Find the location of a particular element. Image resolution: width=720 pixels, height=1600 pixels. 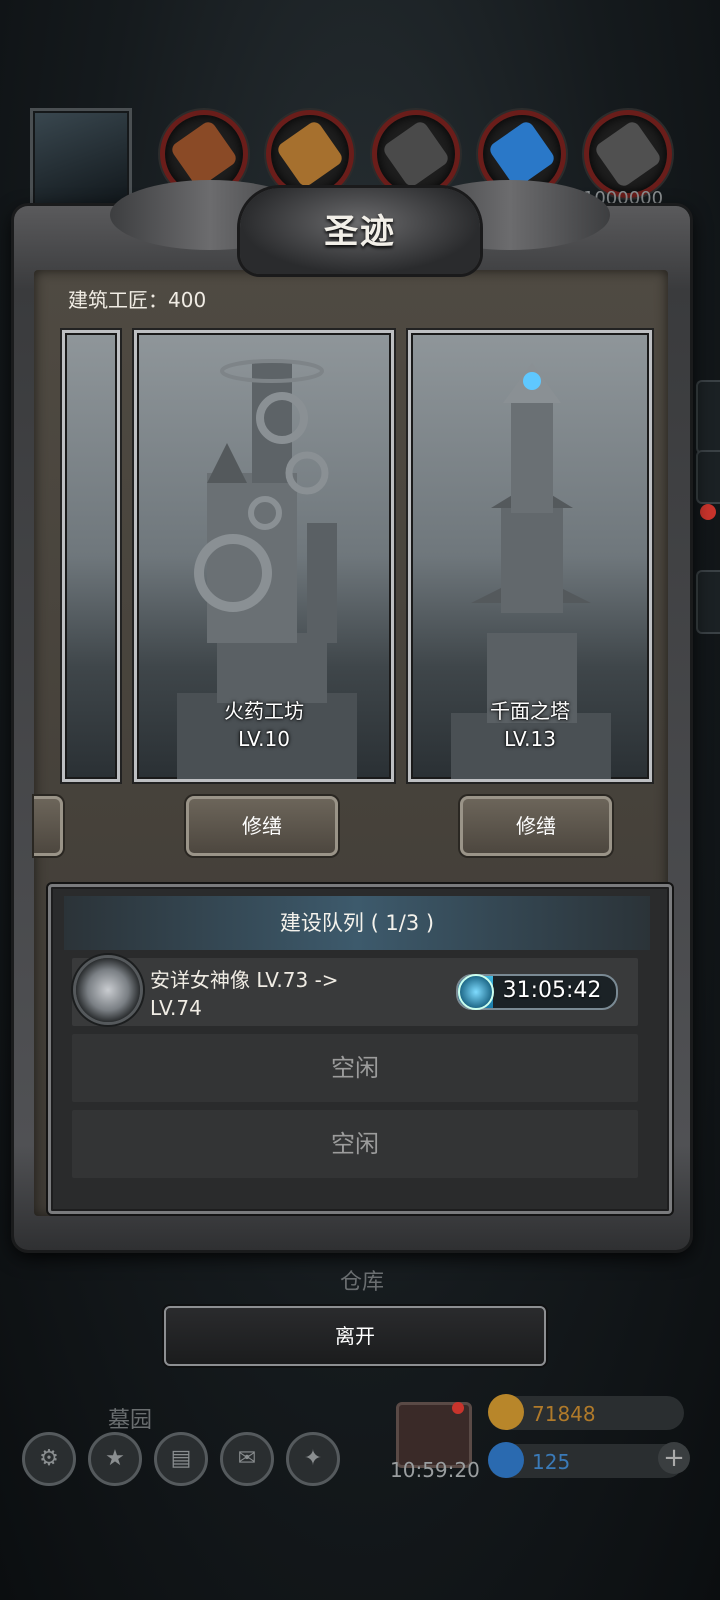

building-name: 火药工坊 is located at coordinates (264, 711).